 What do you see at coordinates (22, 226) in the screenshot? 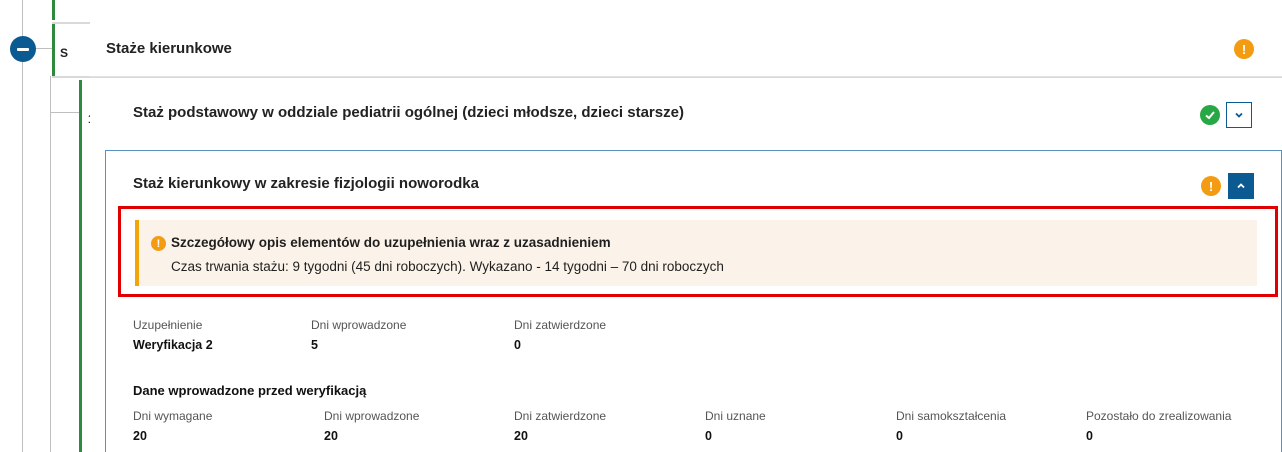
I see `tree-line-main` at bounding box center [22, 226].